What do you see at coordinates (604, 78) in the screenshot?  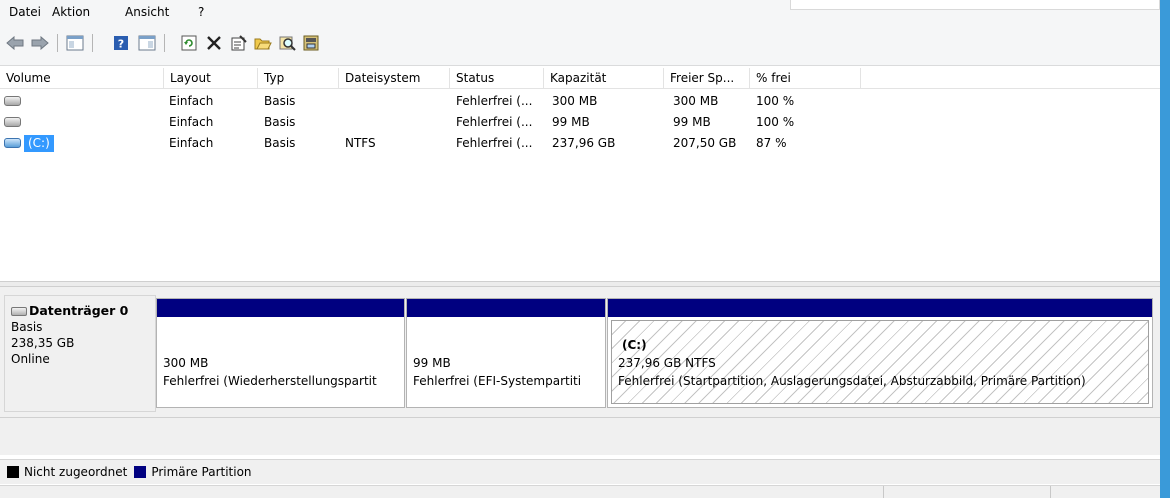 I see `column-header-kapazitaet: Kapazität` at bounding box center [604, 78].